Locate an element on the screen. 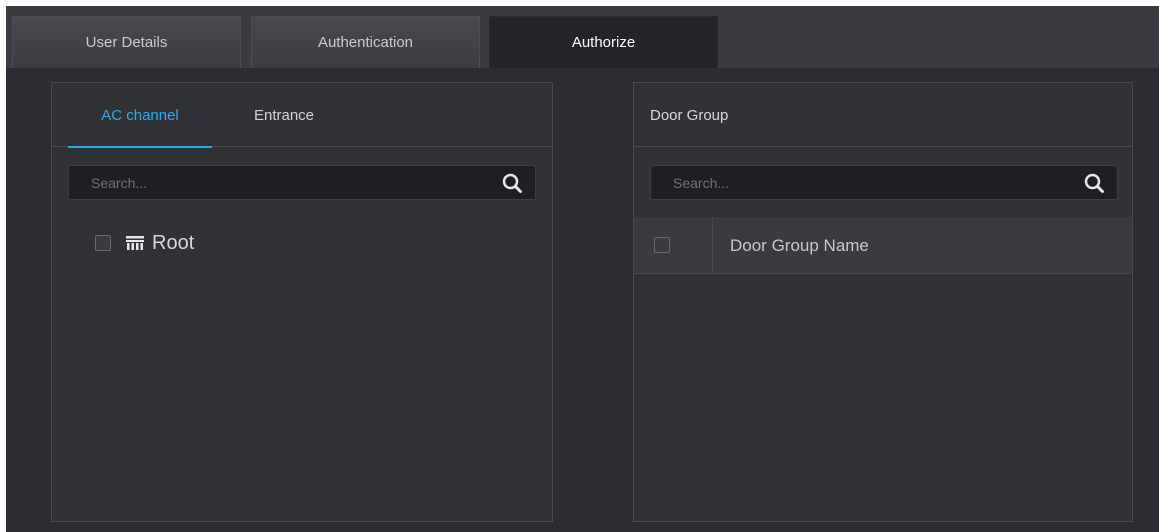 Image resolution: width=1159 pixels, height=532 pixels. panel-title: Door Group is located at coordinates (689, 115).